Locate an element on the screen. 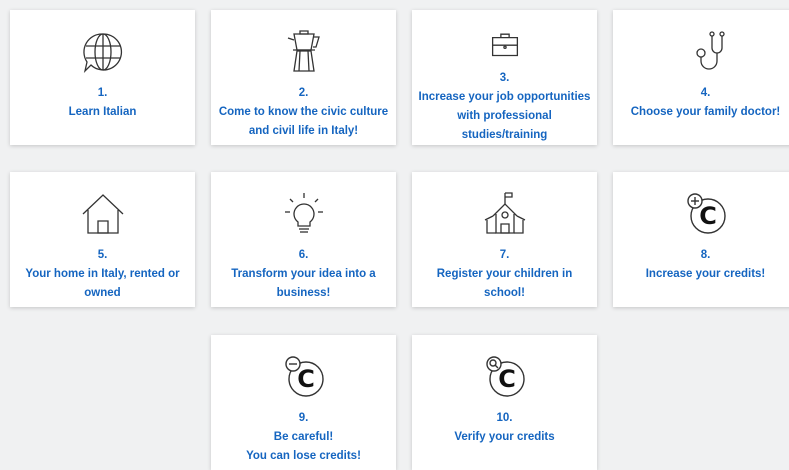  lightbulb-icon is located at coordinates (304, 214).